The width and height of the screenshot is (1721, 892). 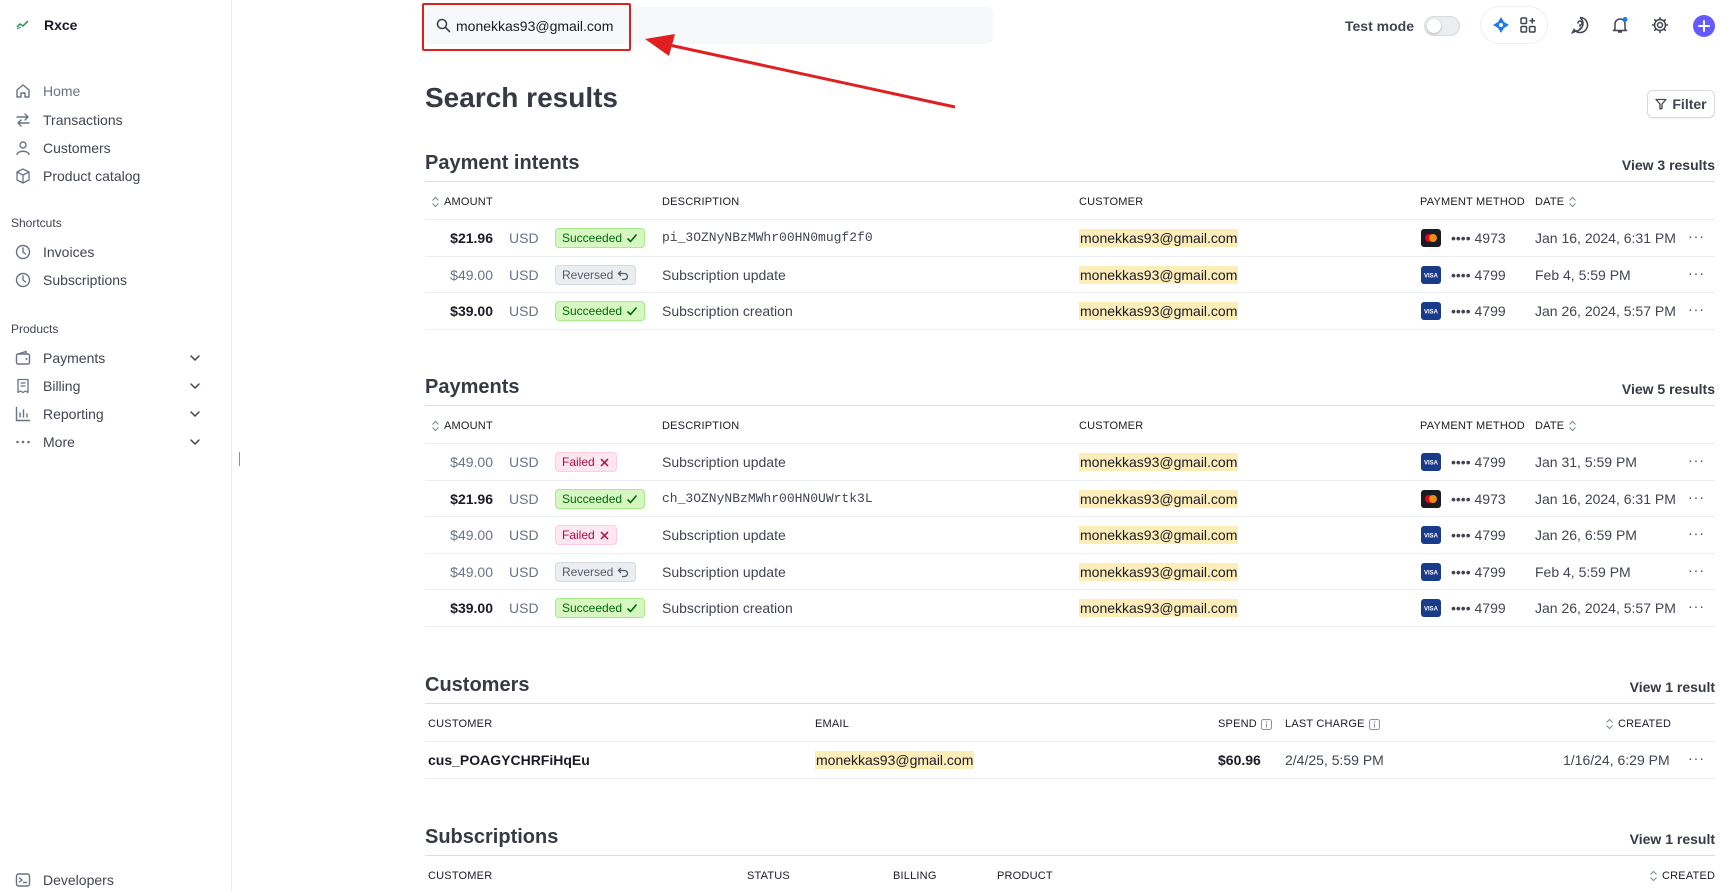 What do you see at coordinates (521, 97) in the screenshot?
I see `page-title: Search results` at bounding box center [521, 97].